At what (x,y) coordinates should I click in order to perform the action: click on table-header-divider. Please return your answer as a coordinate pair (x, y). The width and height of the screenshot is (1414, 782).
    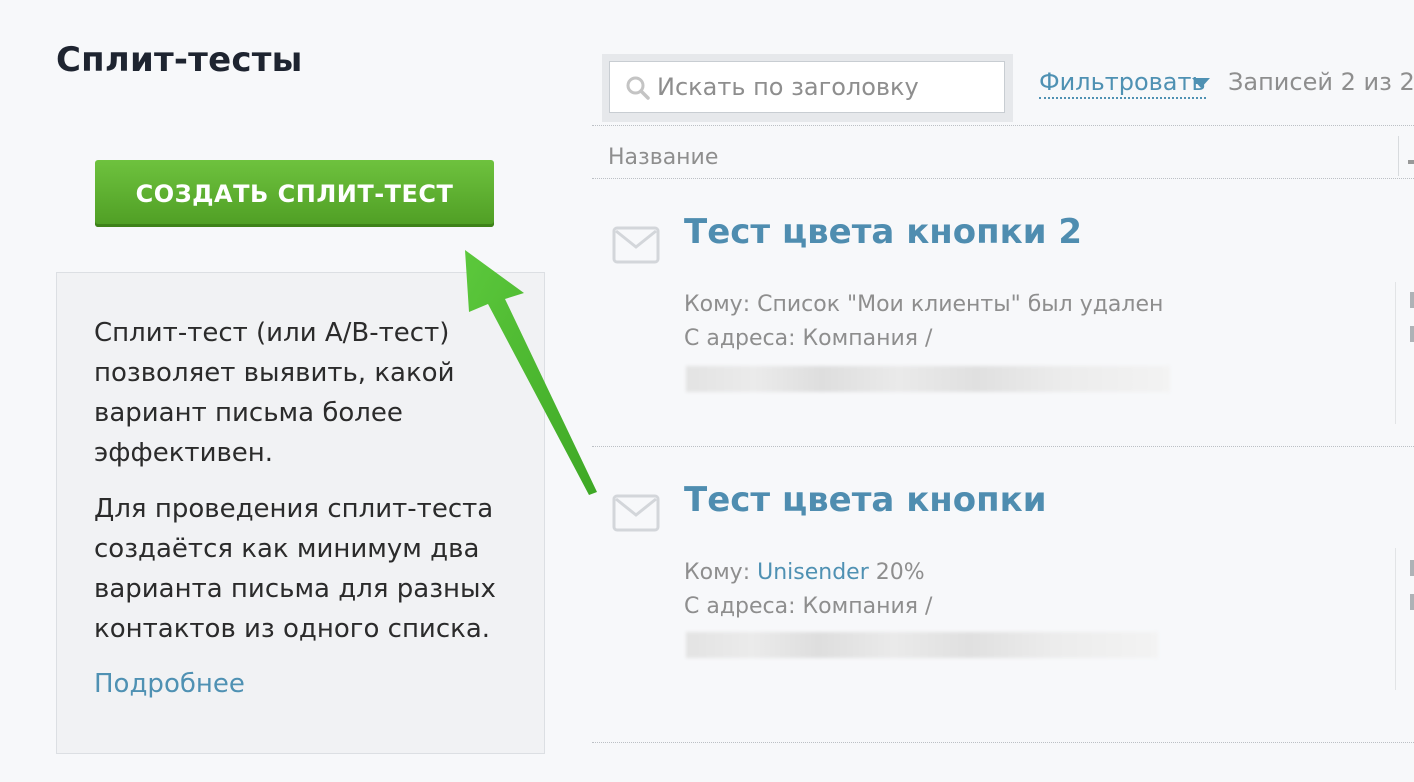
    Looking at the image, I should click on (1003, 178).